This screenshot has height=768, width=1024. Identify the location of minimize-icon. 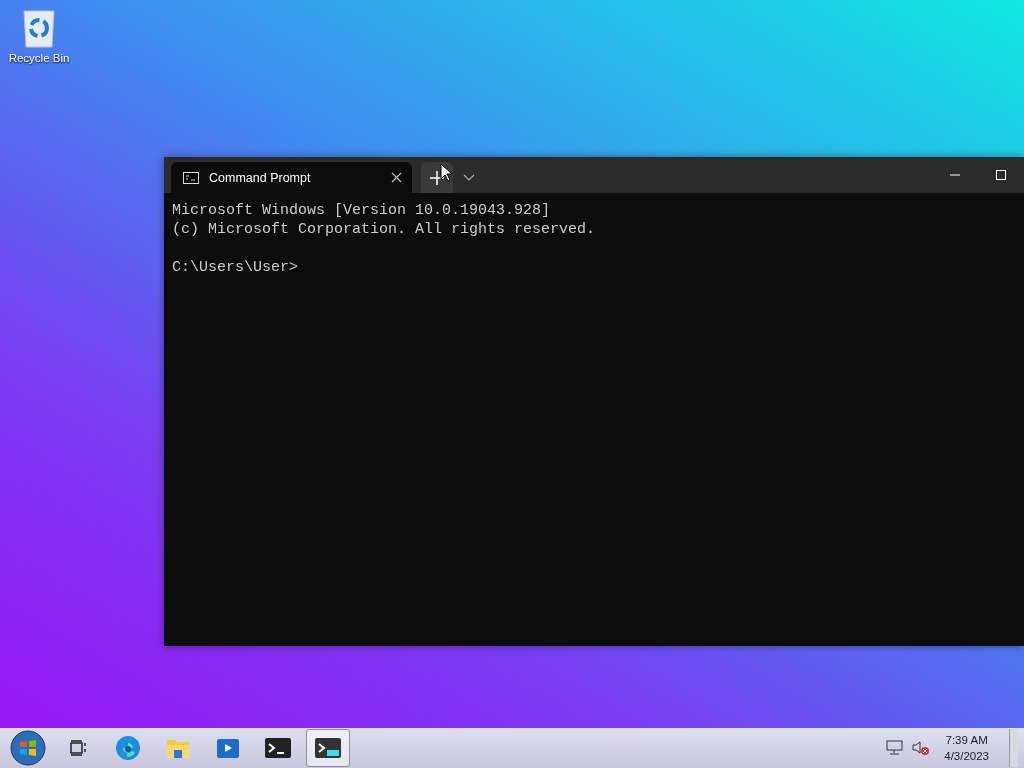
(955, 175).